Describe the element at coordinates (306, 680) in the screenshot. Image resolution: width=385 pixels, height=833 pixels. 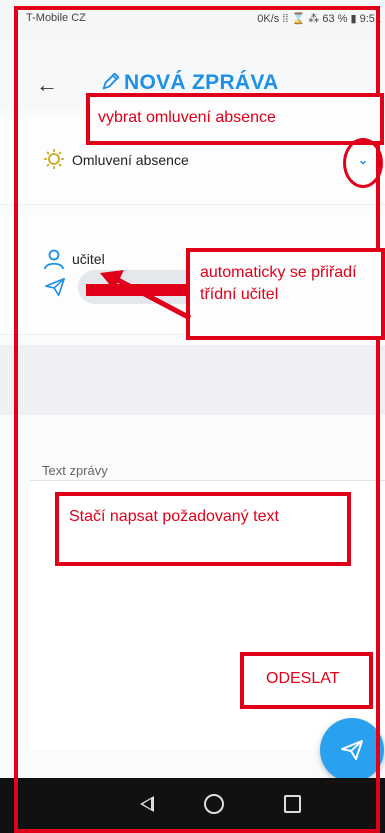
I see `annotation-send: ODESLAT` at that location.